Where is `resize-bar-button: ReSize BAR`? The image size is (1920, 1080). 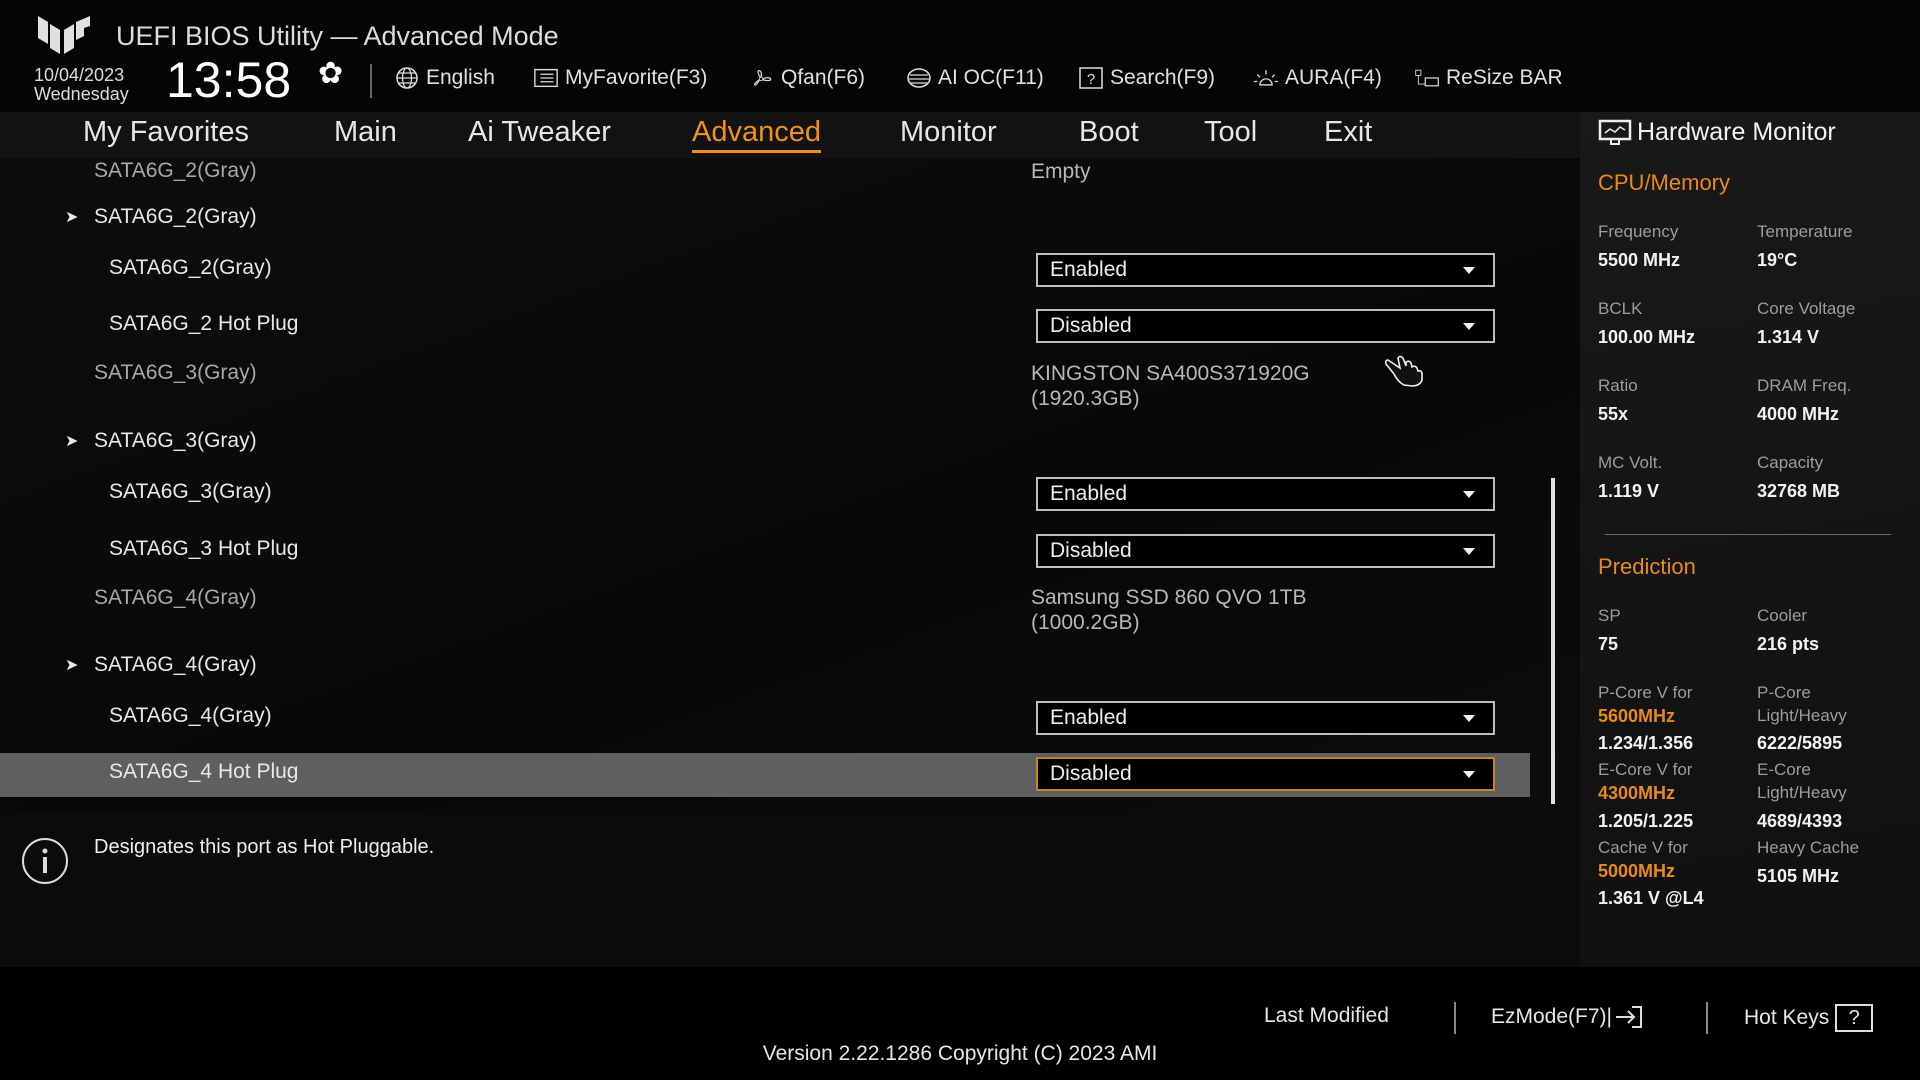 resize-bar-button: ReSize BAR is located at coordinates (1488, 78).